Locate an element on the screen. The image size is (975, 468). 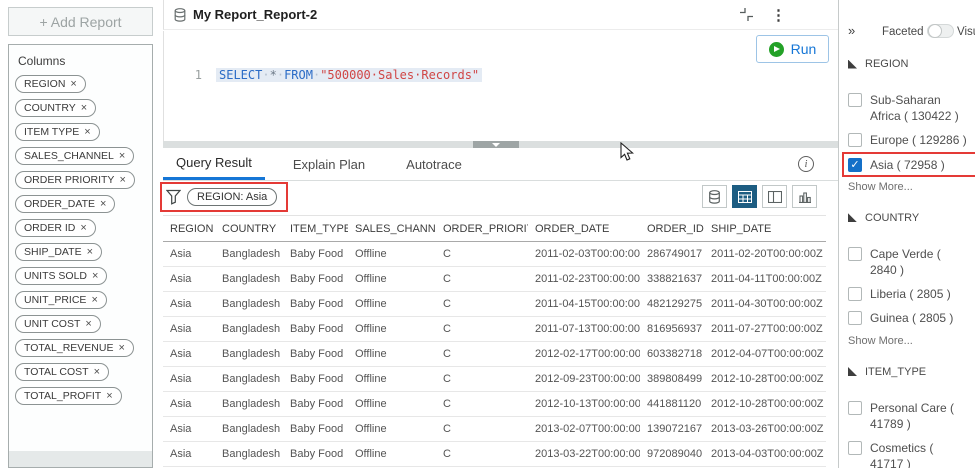
column-pill: SALES_CHANNEL × is located at coordinates (75, 156).